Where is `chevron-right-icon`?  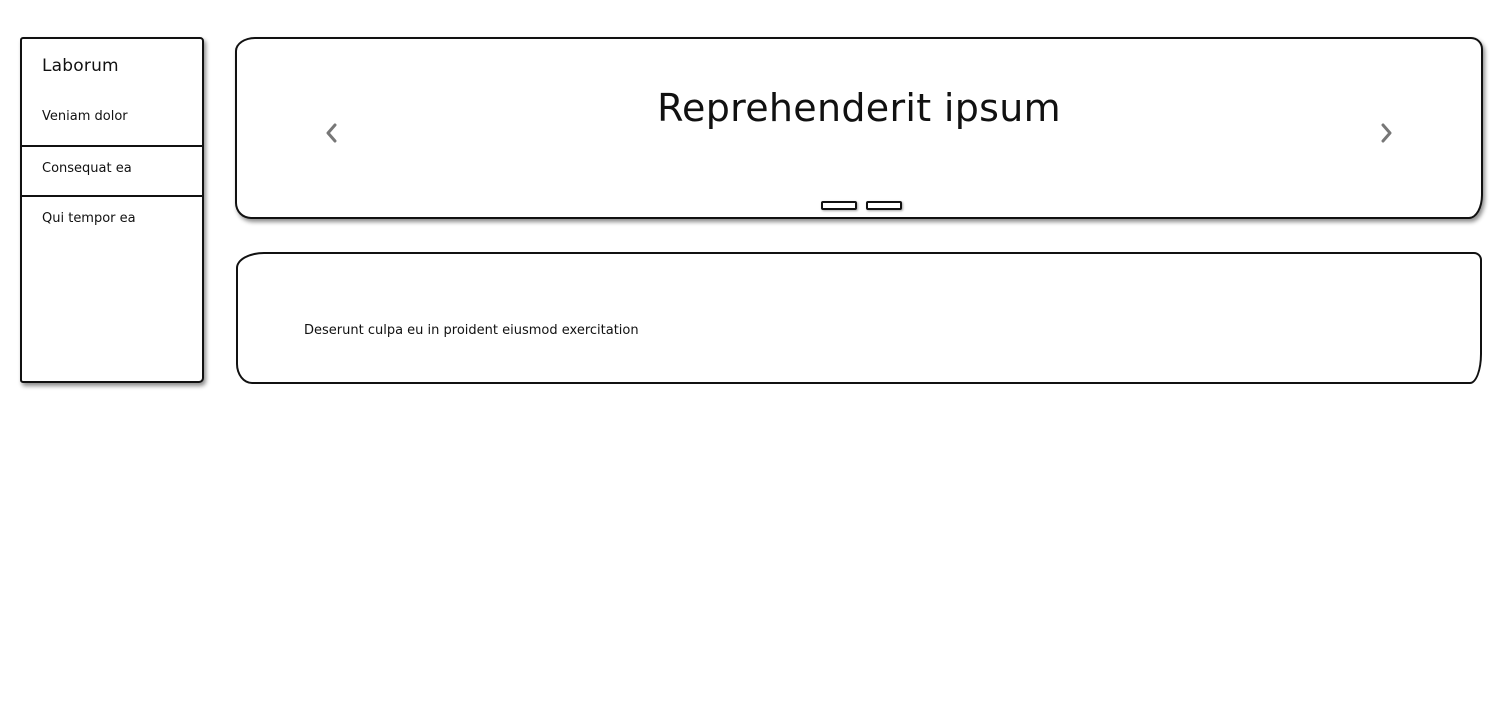
chevron-right-icon is located at coordinates (1387, 133).